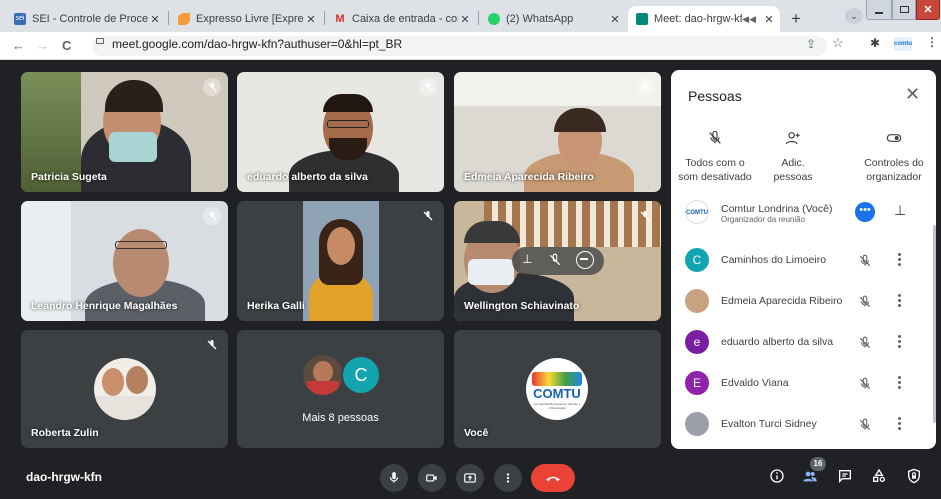 The width and height of the screenshot is (941, 499). Describe the element at coordinates (184, 19) in the screenshot. I see `expresso-favicon-icon` at that location.